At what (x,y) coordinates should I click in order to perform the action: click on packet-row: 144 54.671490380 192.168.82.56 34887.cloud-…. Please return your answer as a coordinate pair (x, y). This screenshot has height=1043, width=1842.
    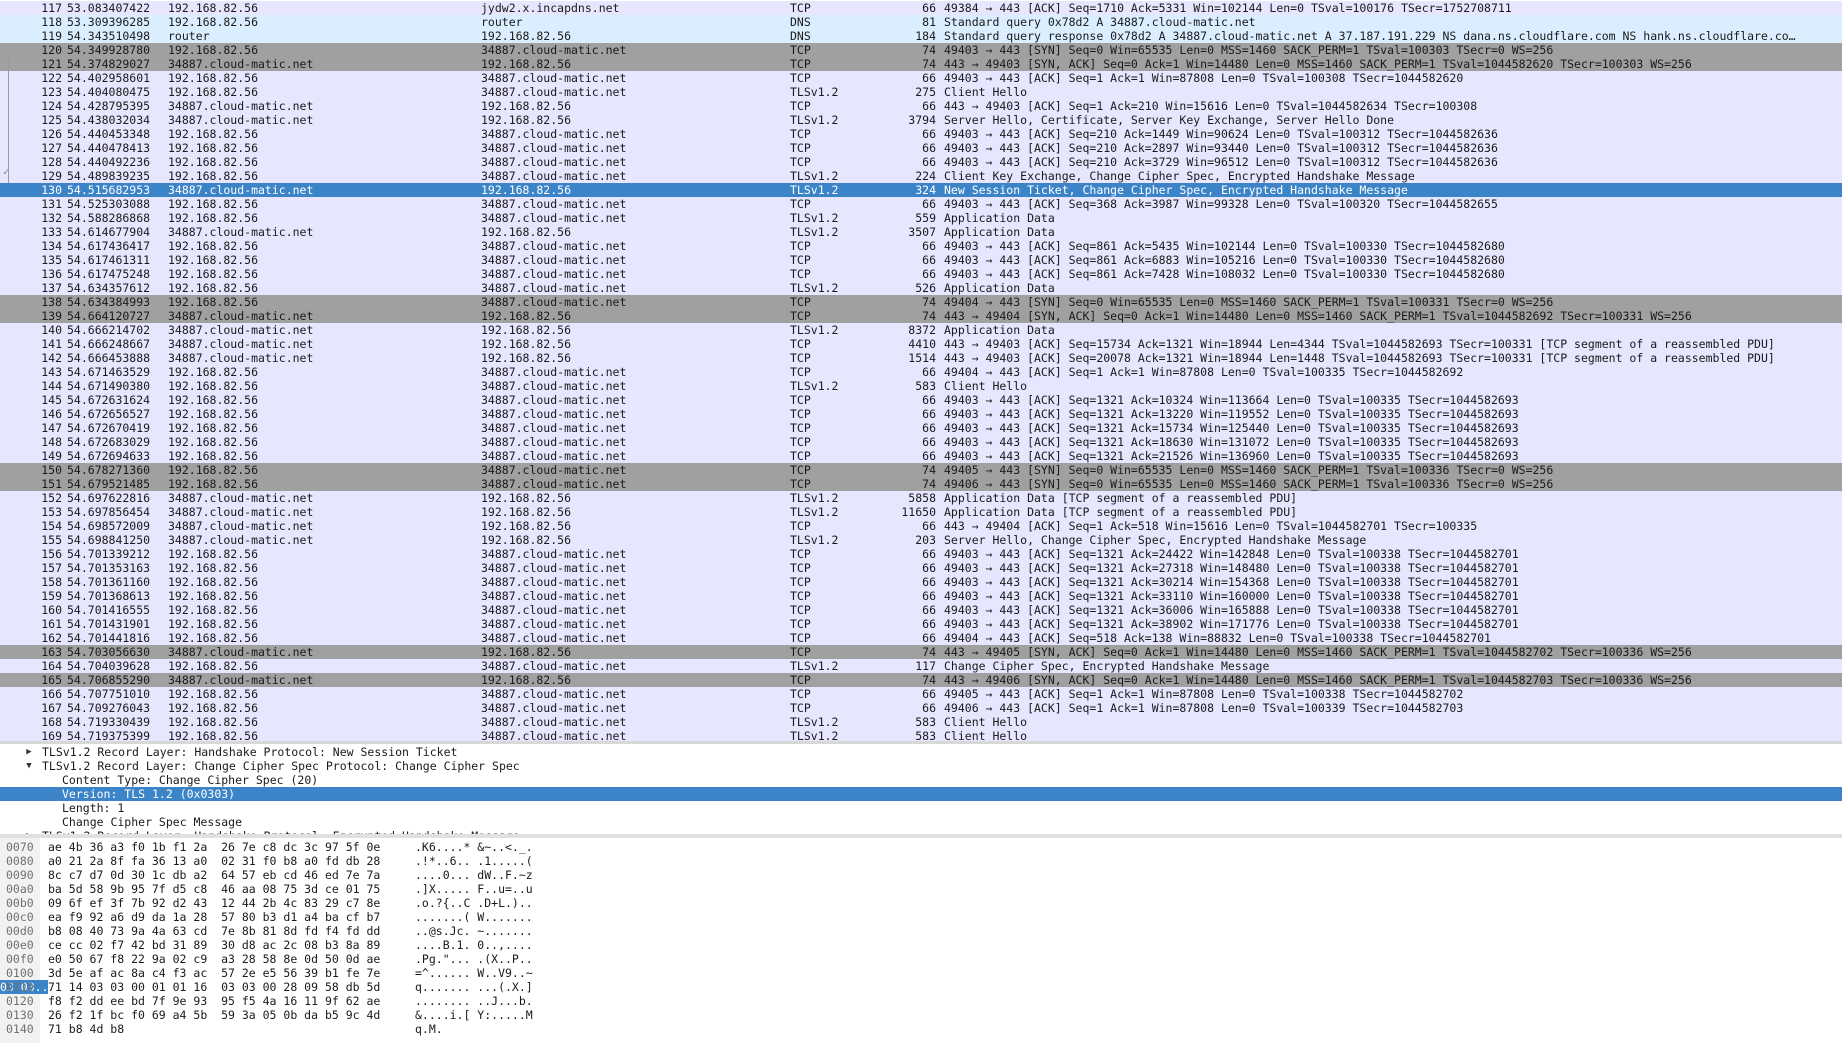
    Looking at the image, I should click on (921, 386).